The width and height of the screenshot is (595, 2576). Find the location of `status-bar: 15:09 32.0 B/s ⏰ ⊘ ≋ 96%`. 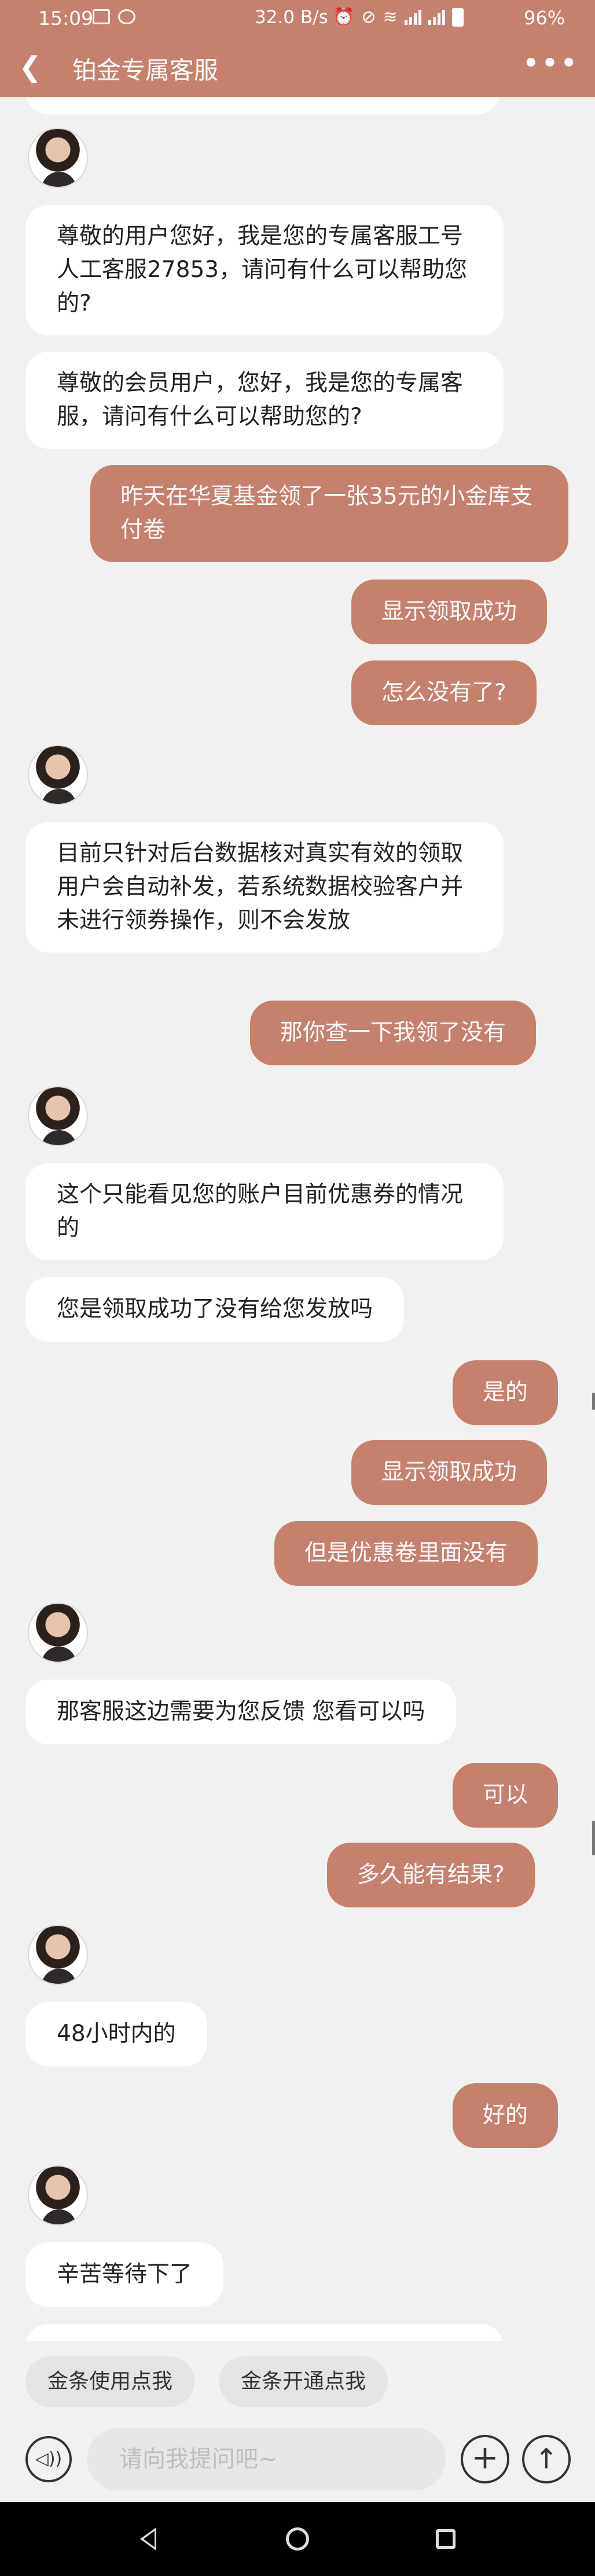

status-bar: 15:09 32.0 B/s ⏰ ⊘ ≋ 96% is located at coordinates (297, 18).